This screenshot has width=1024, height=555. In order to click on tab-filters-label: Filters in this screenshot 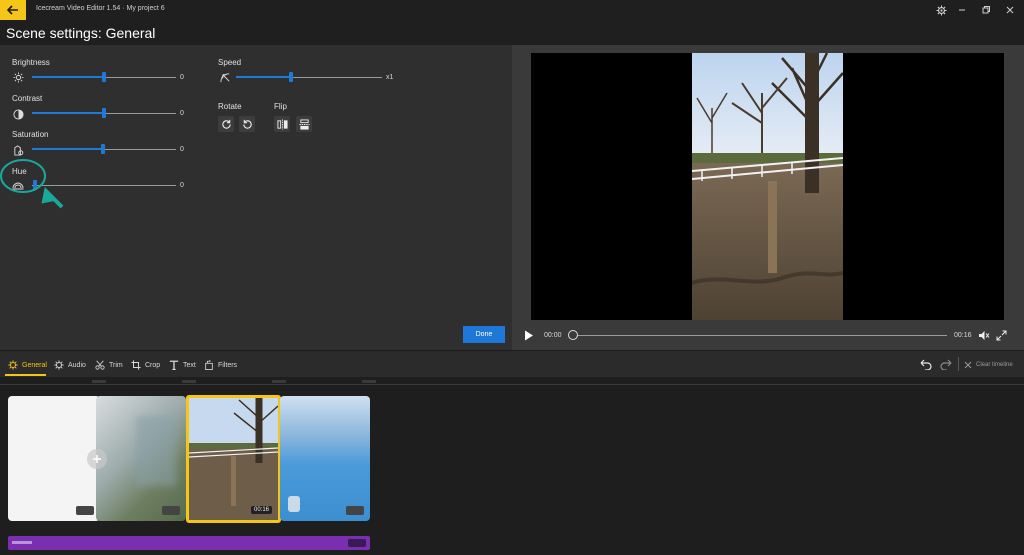, I will do `click(228, 365)`.